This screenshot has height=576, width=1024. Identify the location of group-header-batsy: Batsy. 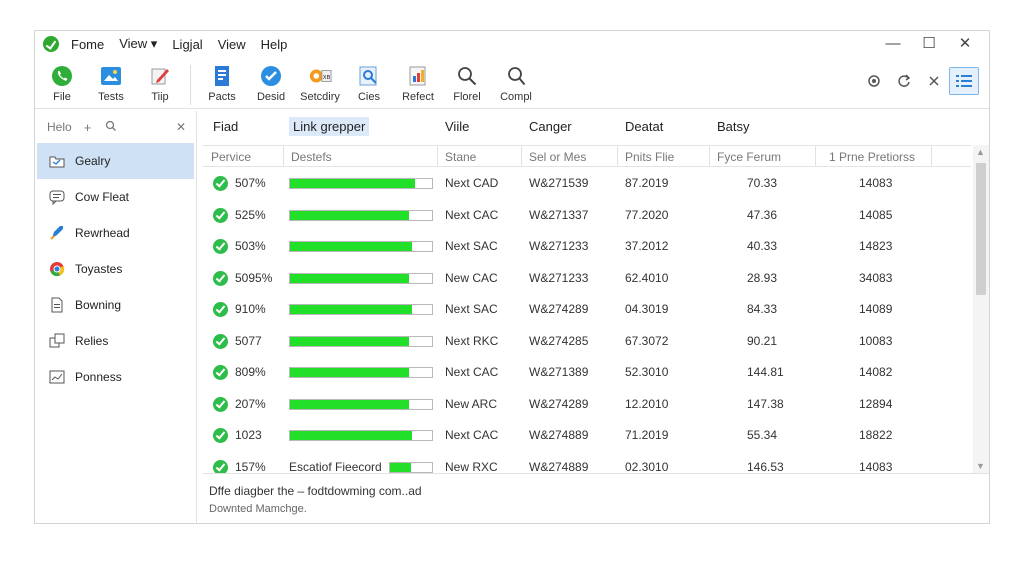
(733, 126).